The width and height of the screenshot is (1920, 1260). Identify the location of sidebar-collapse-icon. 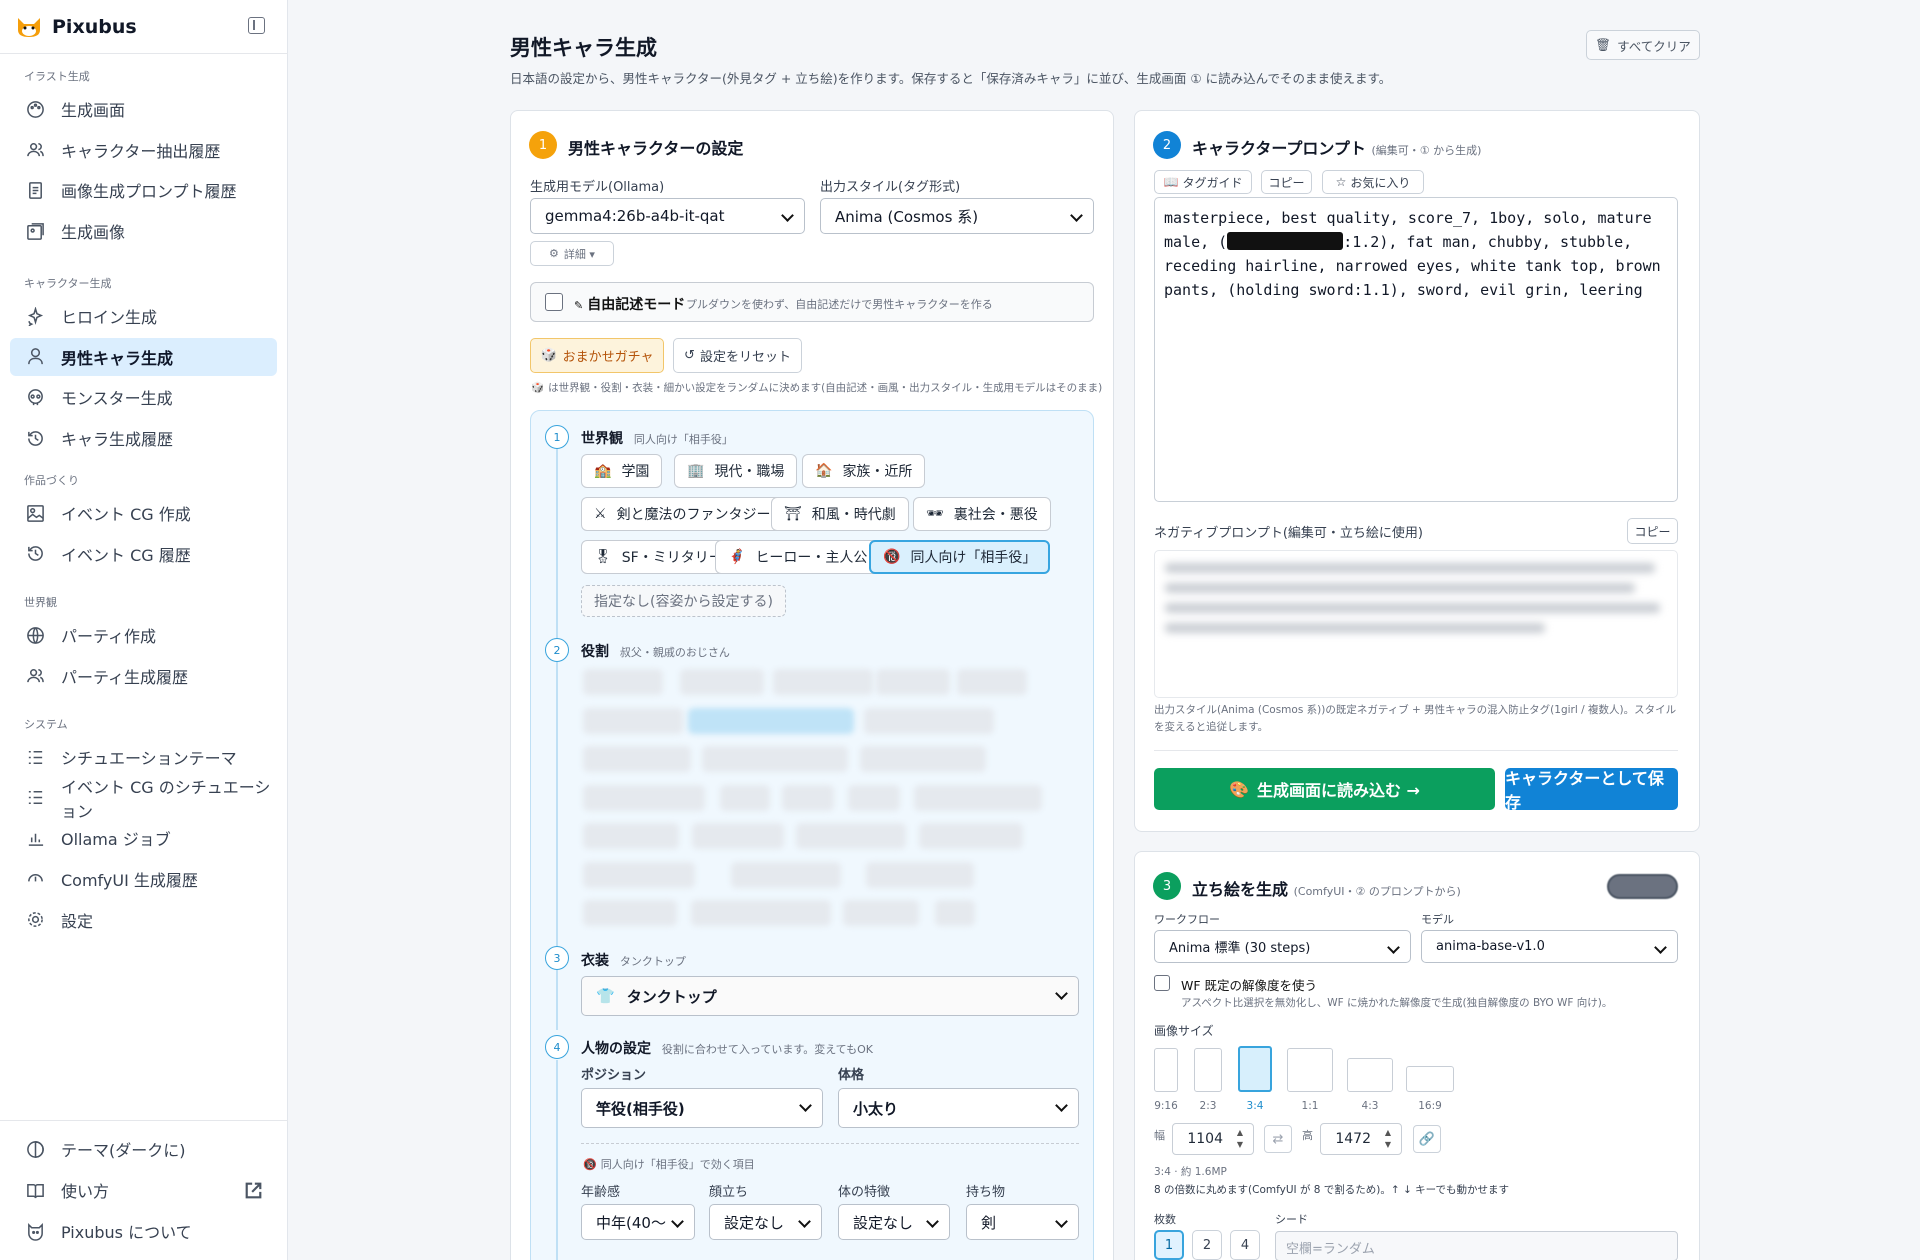
(256, 25).